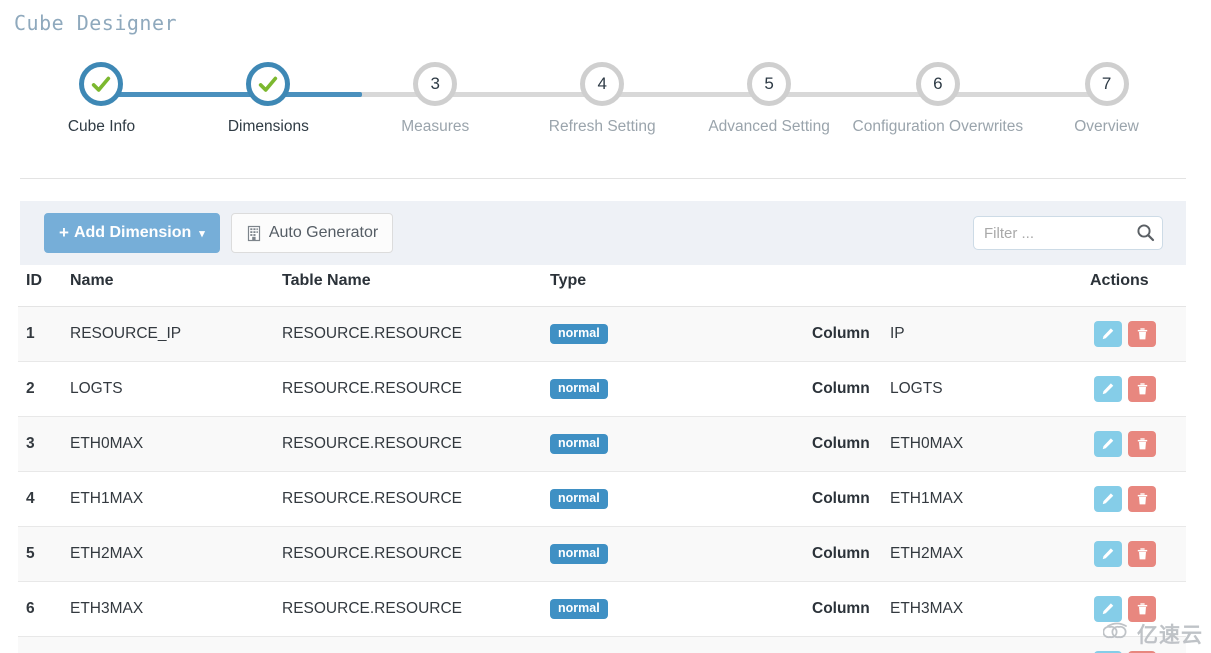 The image size is (1211, 653). I want to click on cell-id: 5, so click(44, 554).